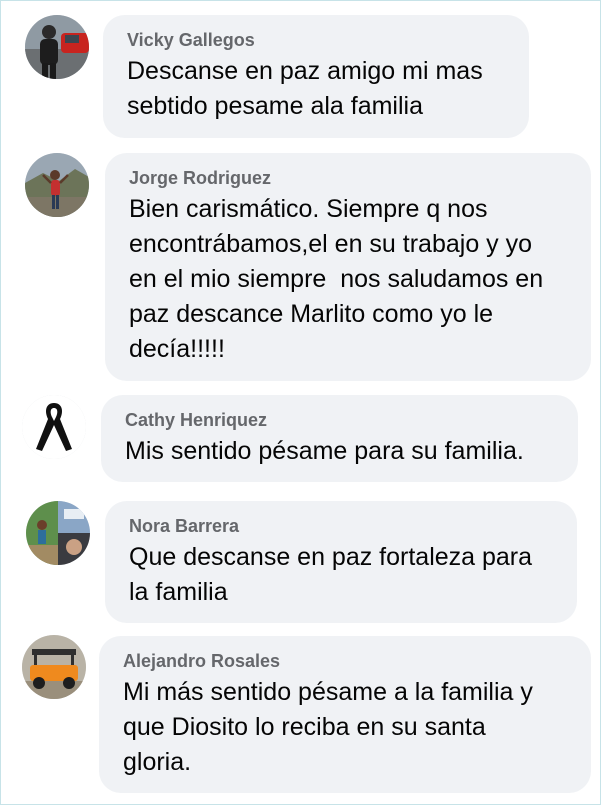 The image size is (601, 805). What do you see at coordinates (340, 420) in the screenshot?
I see `comment-author: Cathy Henriquez` at bounding box center [340, 420].